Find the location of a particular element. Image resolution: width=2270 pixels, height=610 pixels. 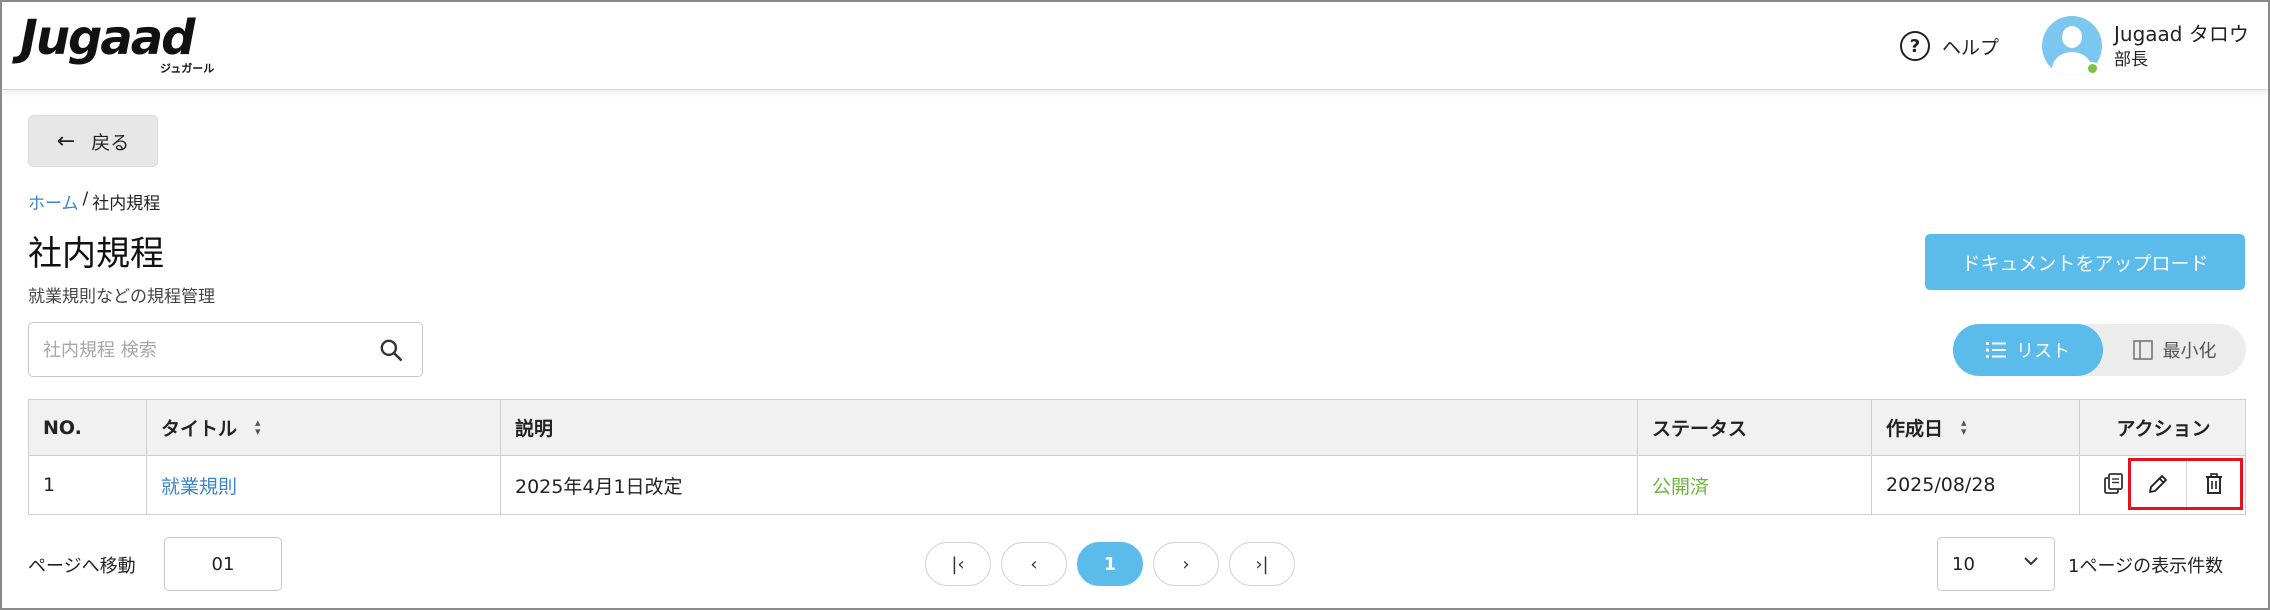

view-toggle: リスト 最小化 is located at coordinates (2099, 350).